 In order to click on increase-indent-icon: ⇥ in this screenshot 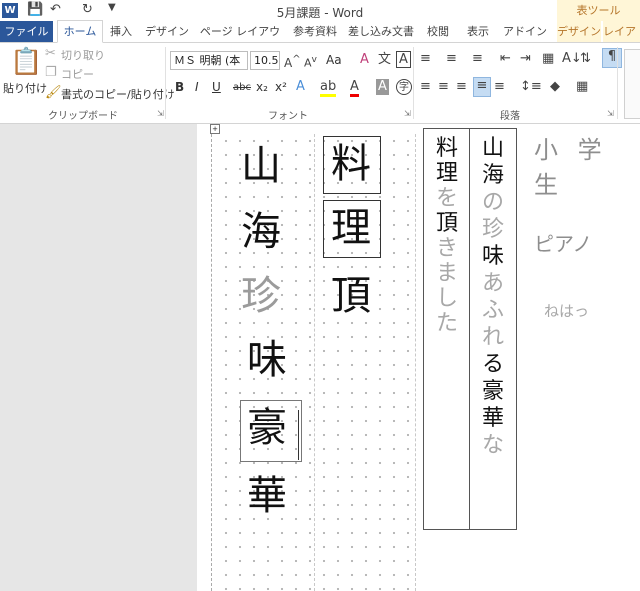, I will do `click(525, 59)`.